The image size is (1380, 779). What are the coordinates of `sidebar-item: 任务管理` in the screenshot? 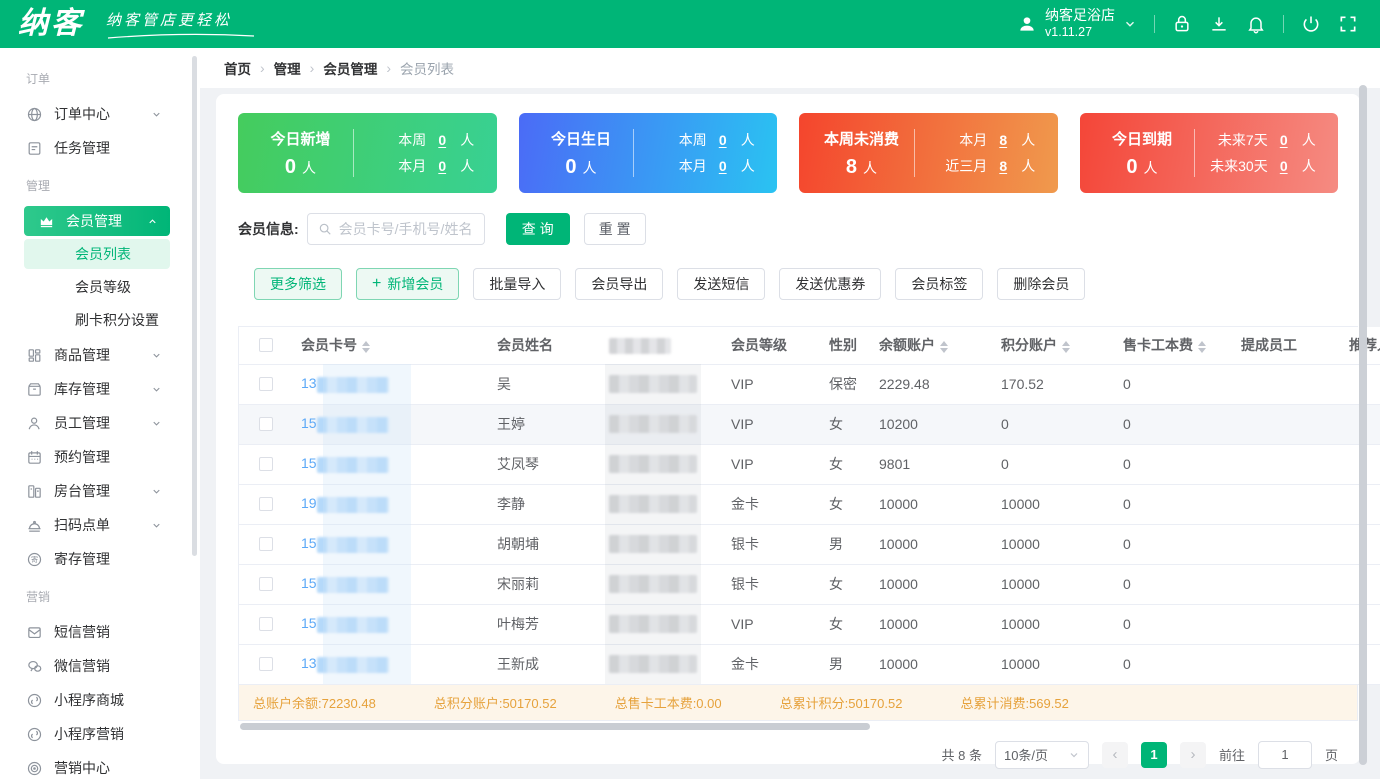 It's located at (100, 148).